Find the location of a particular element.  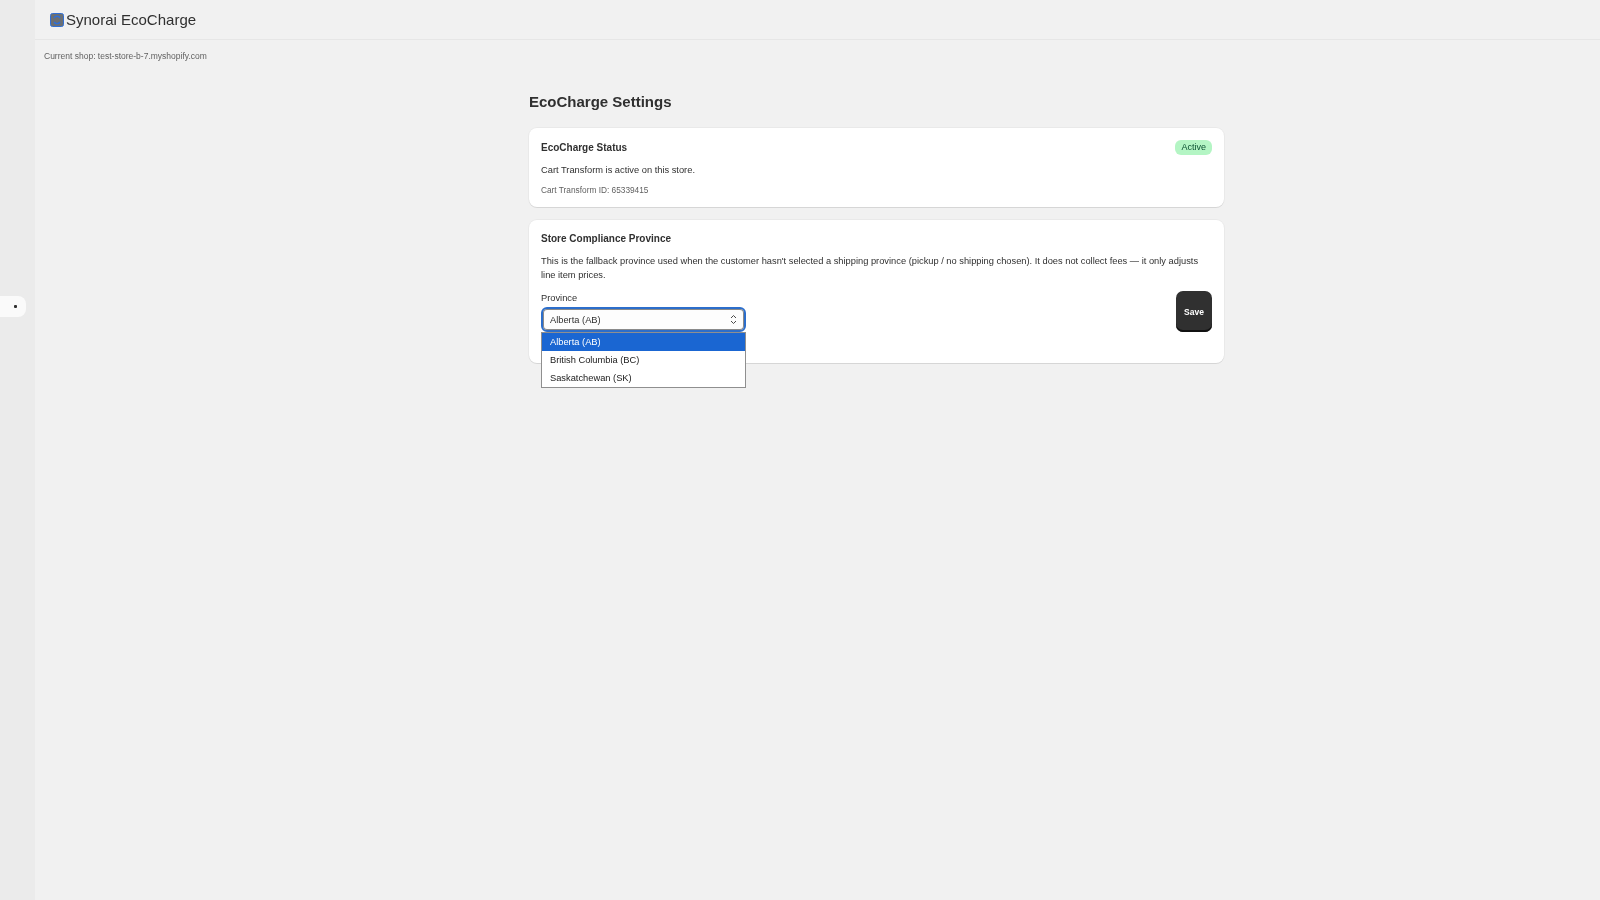

description-text: This is the fallback province used when the customer hasn't selected a shipping province (pickup / no shipping chosen). It does not collect fees — it only adjusts line item prices. is located at coordinates (870, 268).